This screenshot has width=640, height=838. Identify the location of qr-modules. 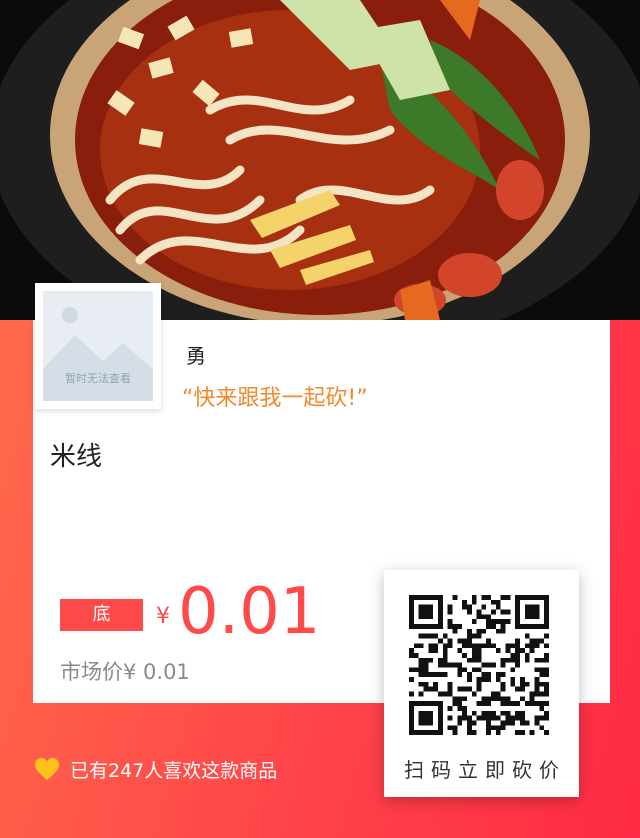
(479, 665).